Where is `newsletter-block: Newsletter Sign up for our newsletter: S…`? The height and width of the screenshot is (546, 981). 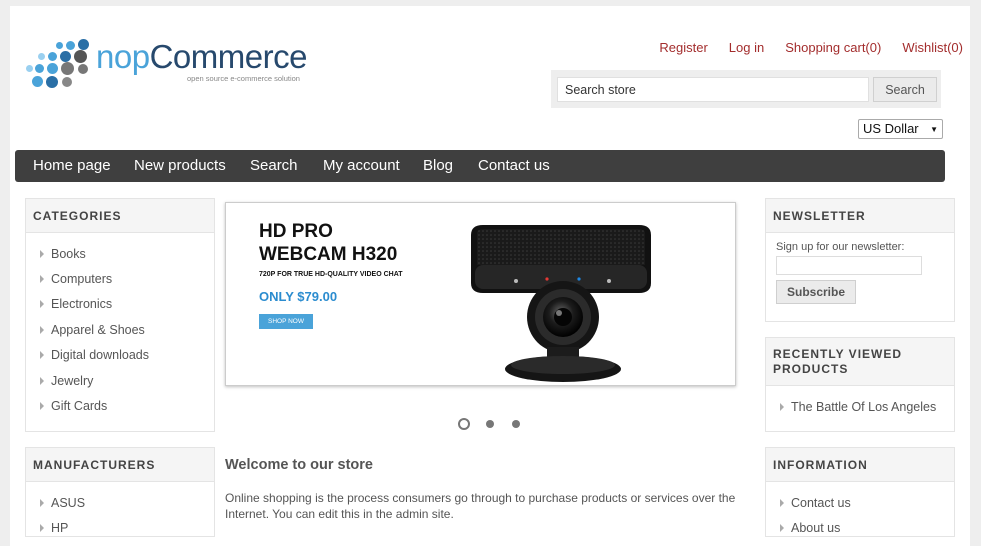
newsletter-block: Newsletter Sign up for our newsletter: S… is located at coordinates (860, 260).